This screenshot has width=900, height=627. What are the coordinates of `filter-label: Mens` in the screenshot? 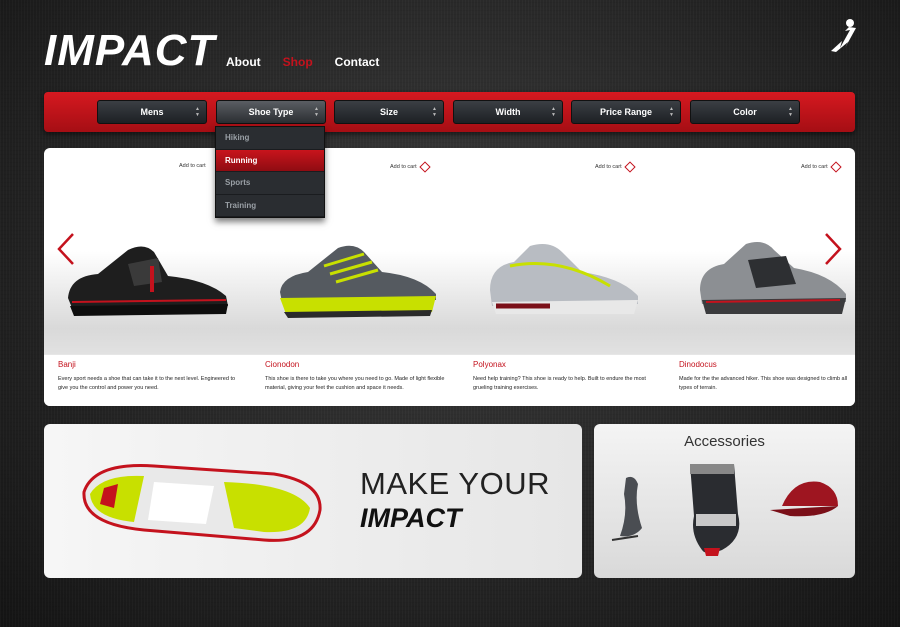 It's located at (152, 112).